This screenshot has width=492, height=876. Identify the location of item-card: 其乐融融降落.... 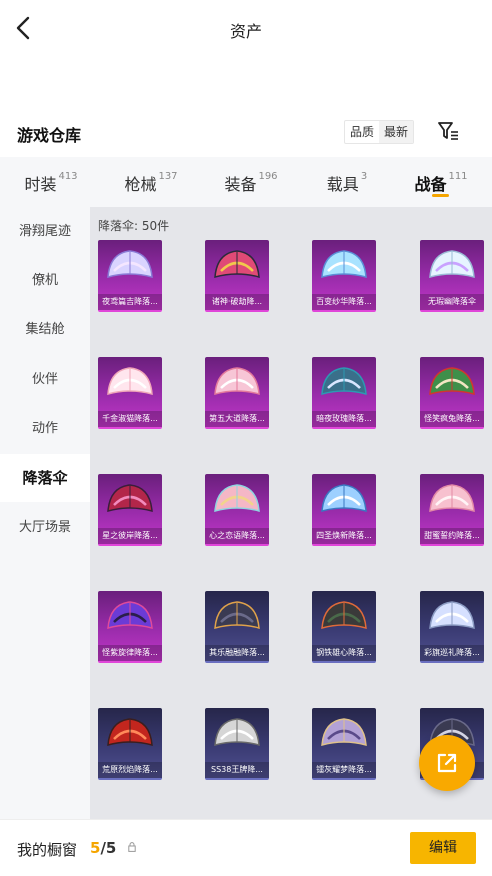
(237, 627).